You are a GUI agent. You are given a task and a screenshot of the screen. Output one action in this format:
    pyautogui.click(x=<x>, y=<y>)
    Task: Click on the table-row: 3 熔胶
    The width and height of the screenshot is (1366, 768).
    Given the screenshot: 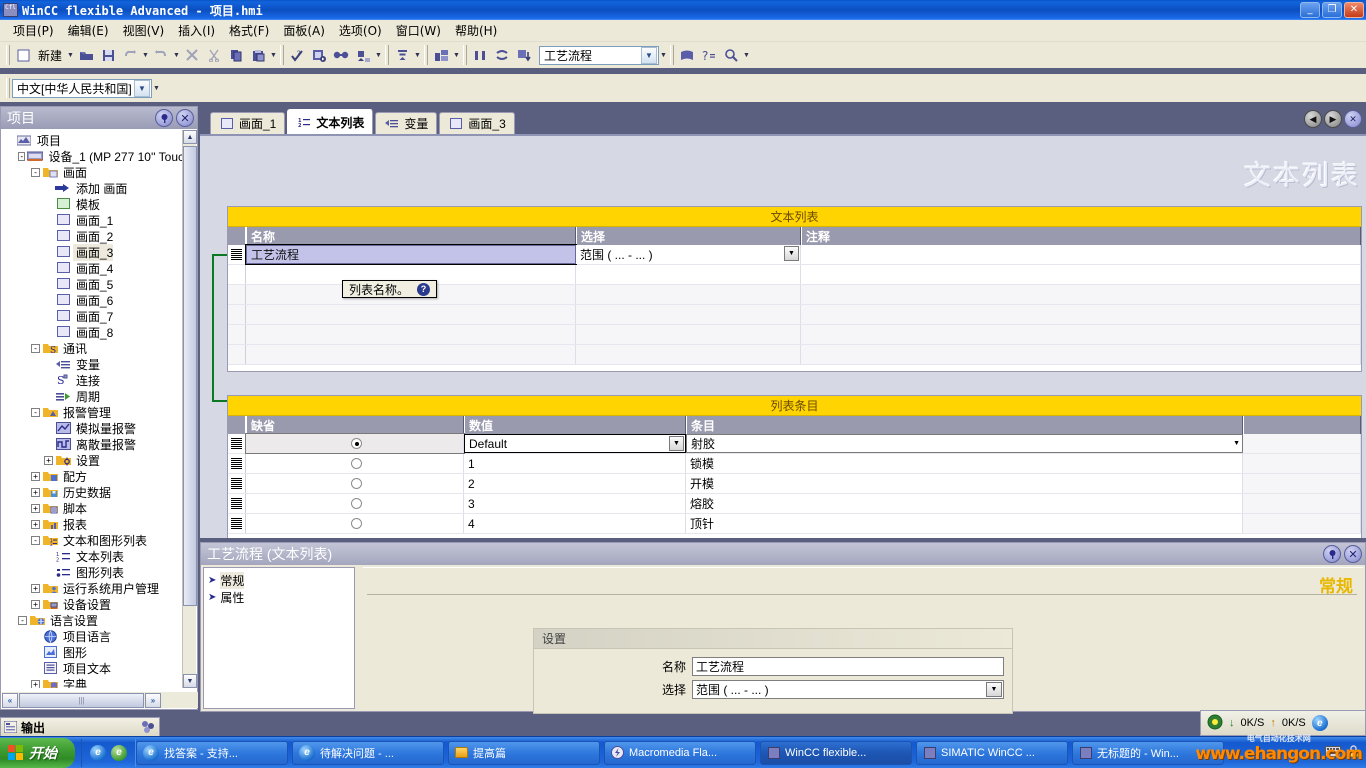 What is the action you would take?
    pyautogui.click(x=794, y=504)
    